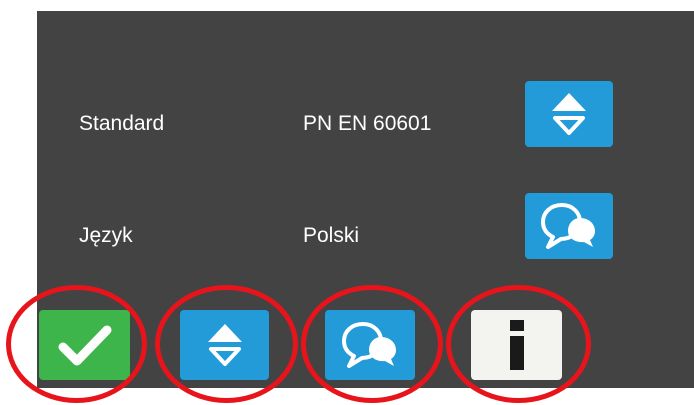  I want to click on toolbar-select-button, so click(224, 345).